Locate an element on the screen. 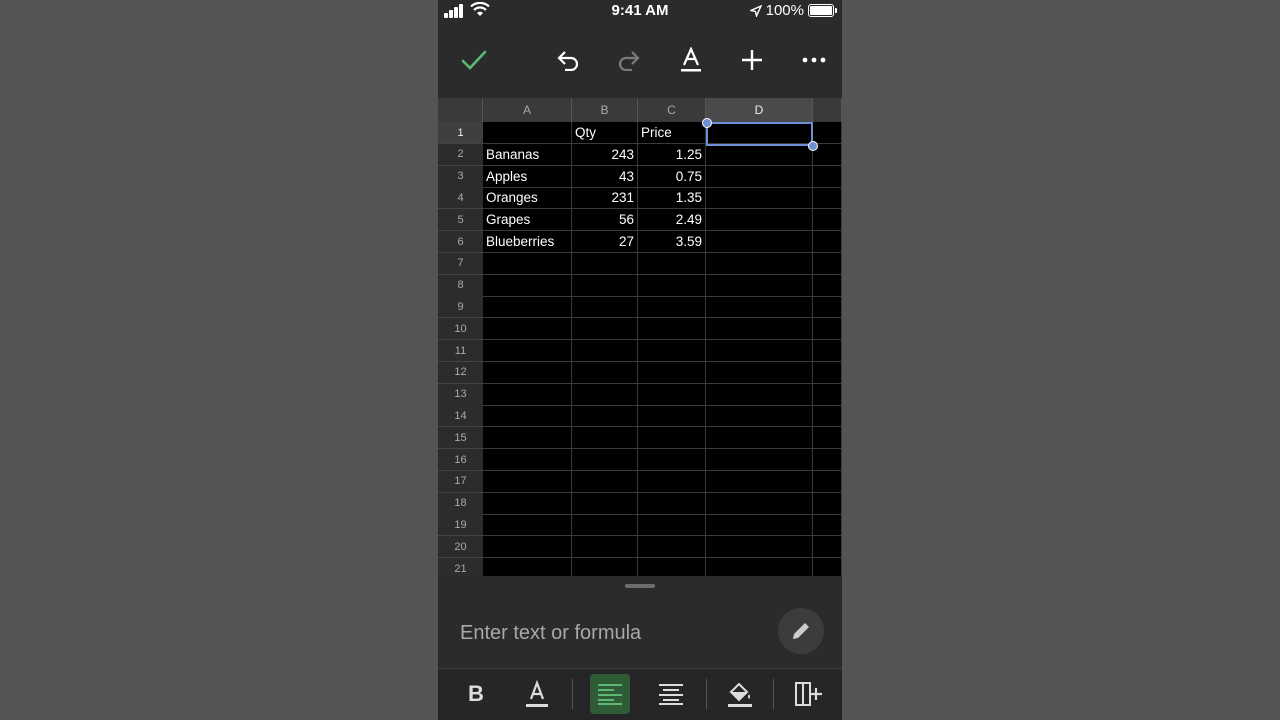  align-left-button is located at coordinates (610, 694).